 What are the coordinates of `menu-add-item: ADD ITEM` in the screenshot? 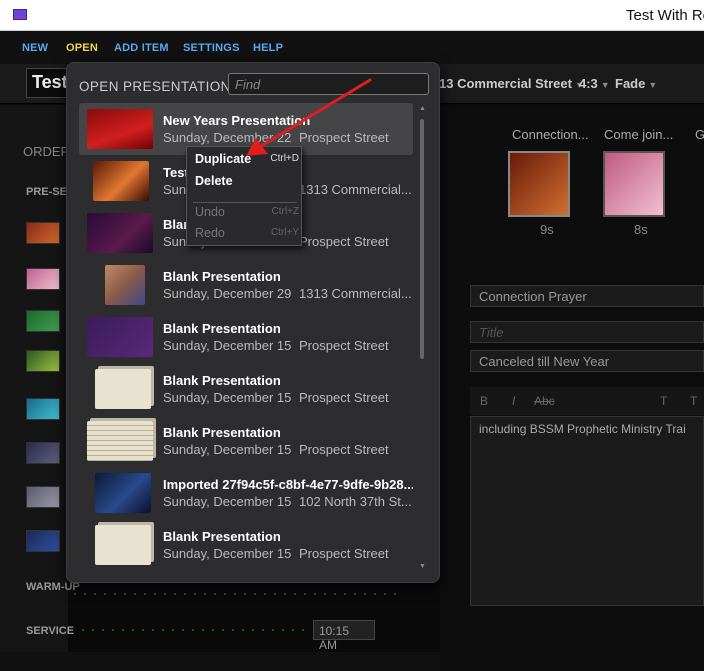 It's located at (141, 48).